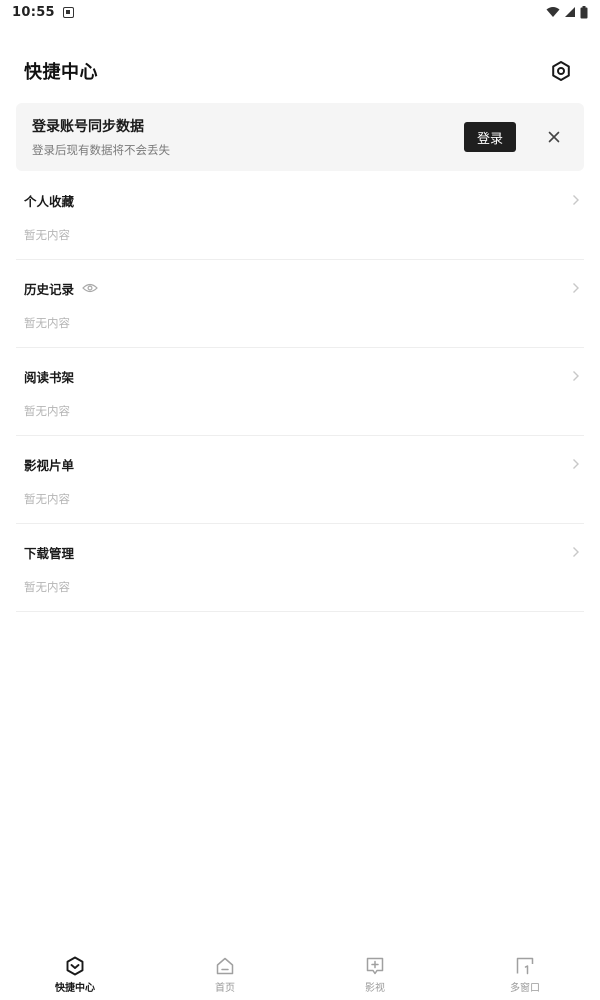 The image size is (600, 1000). What do you see at coordinates (375, 966) in the screenshot?
I see `video-icon` at bounding box center [375, 966].